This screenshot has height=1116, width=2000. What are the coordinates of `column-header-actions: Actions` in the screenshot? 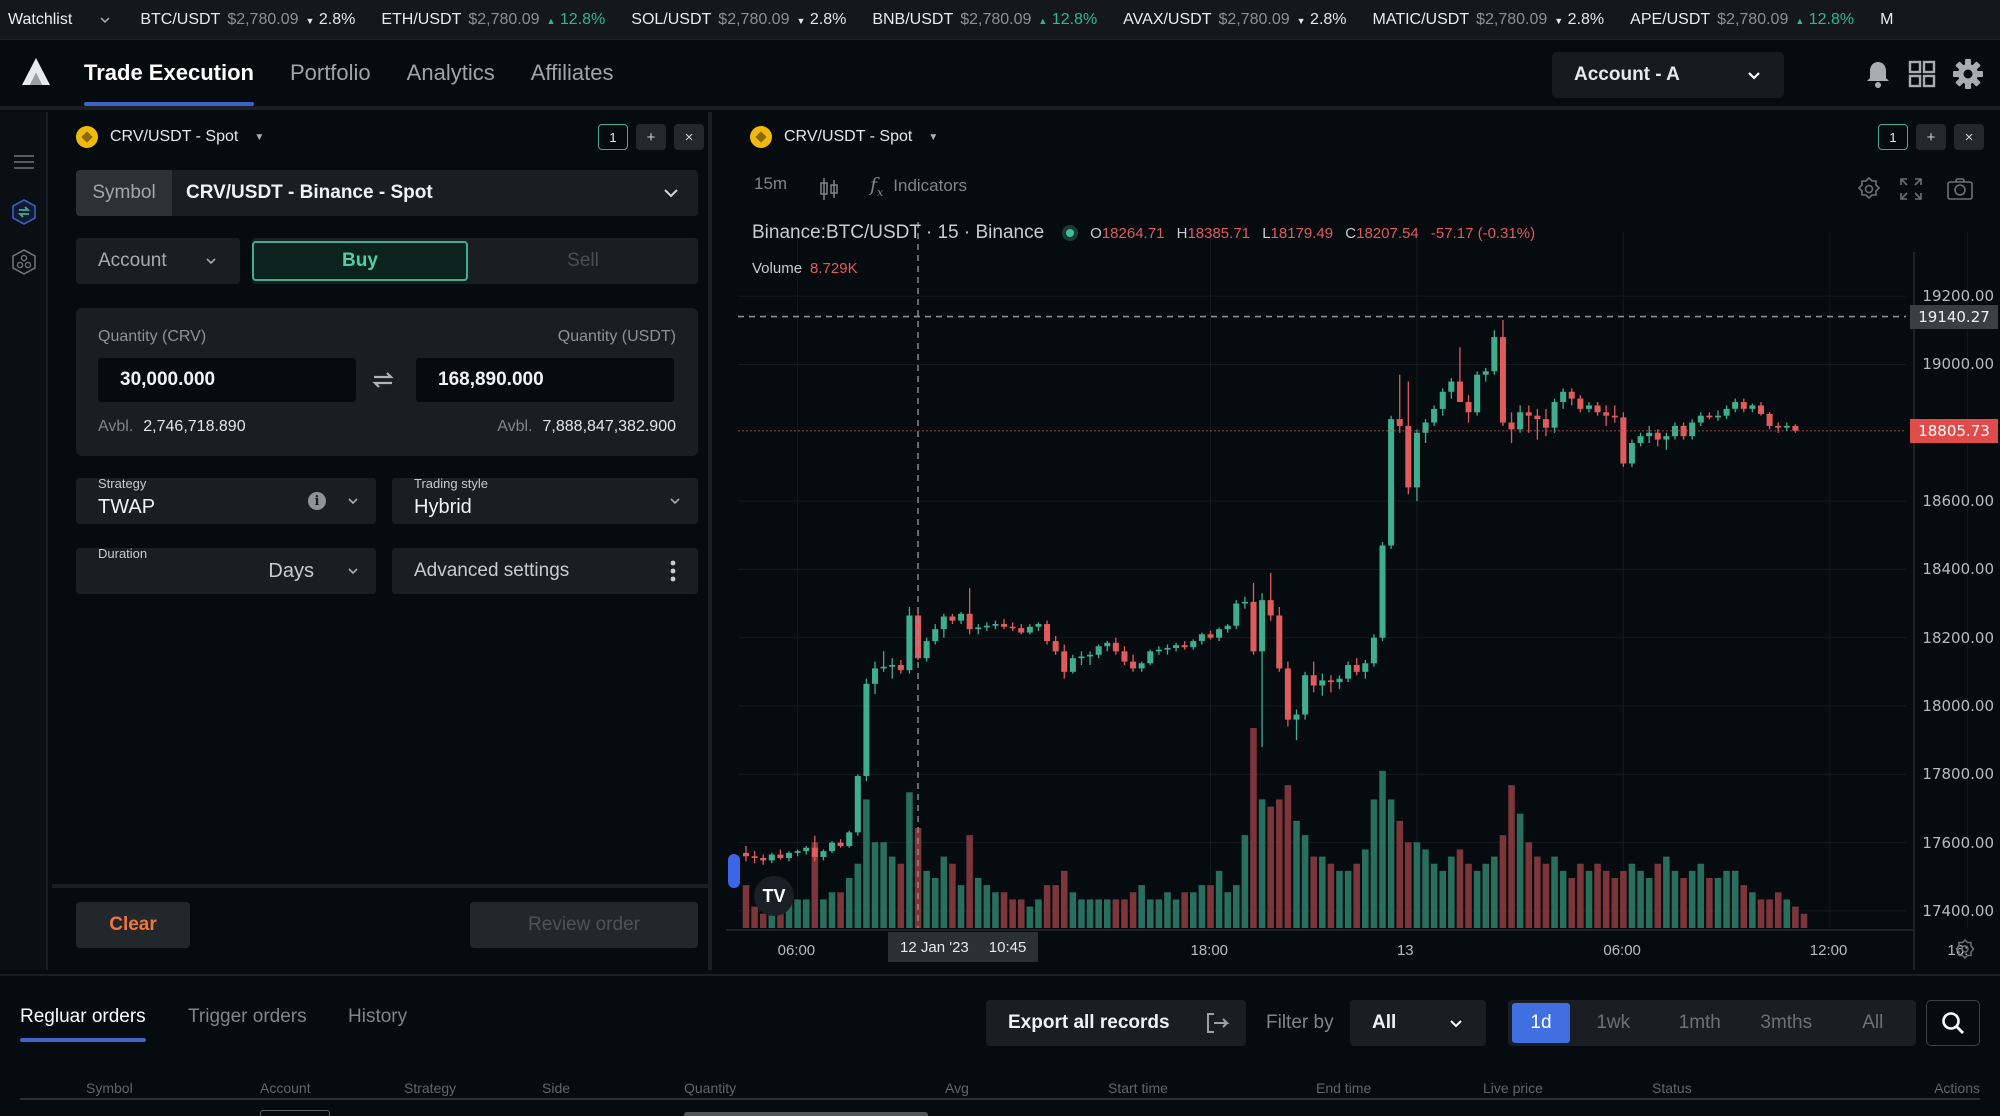 It's located at (1957, 1088).